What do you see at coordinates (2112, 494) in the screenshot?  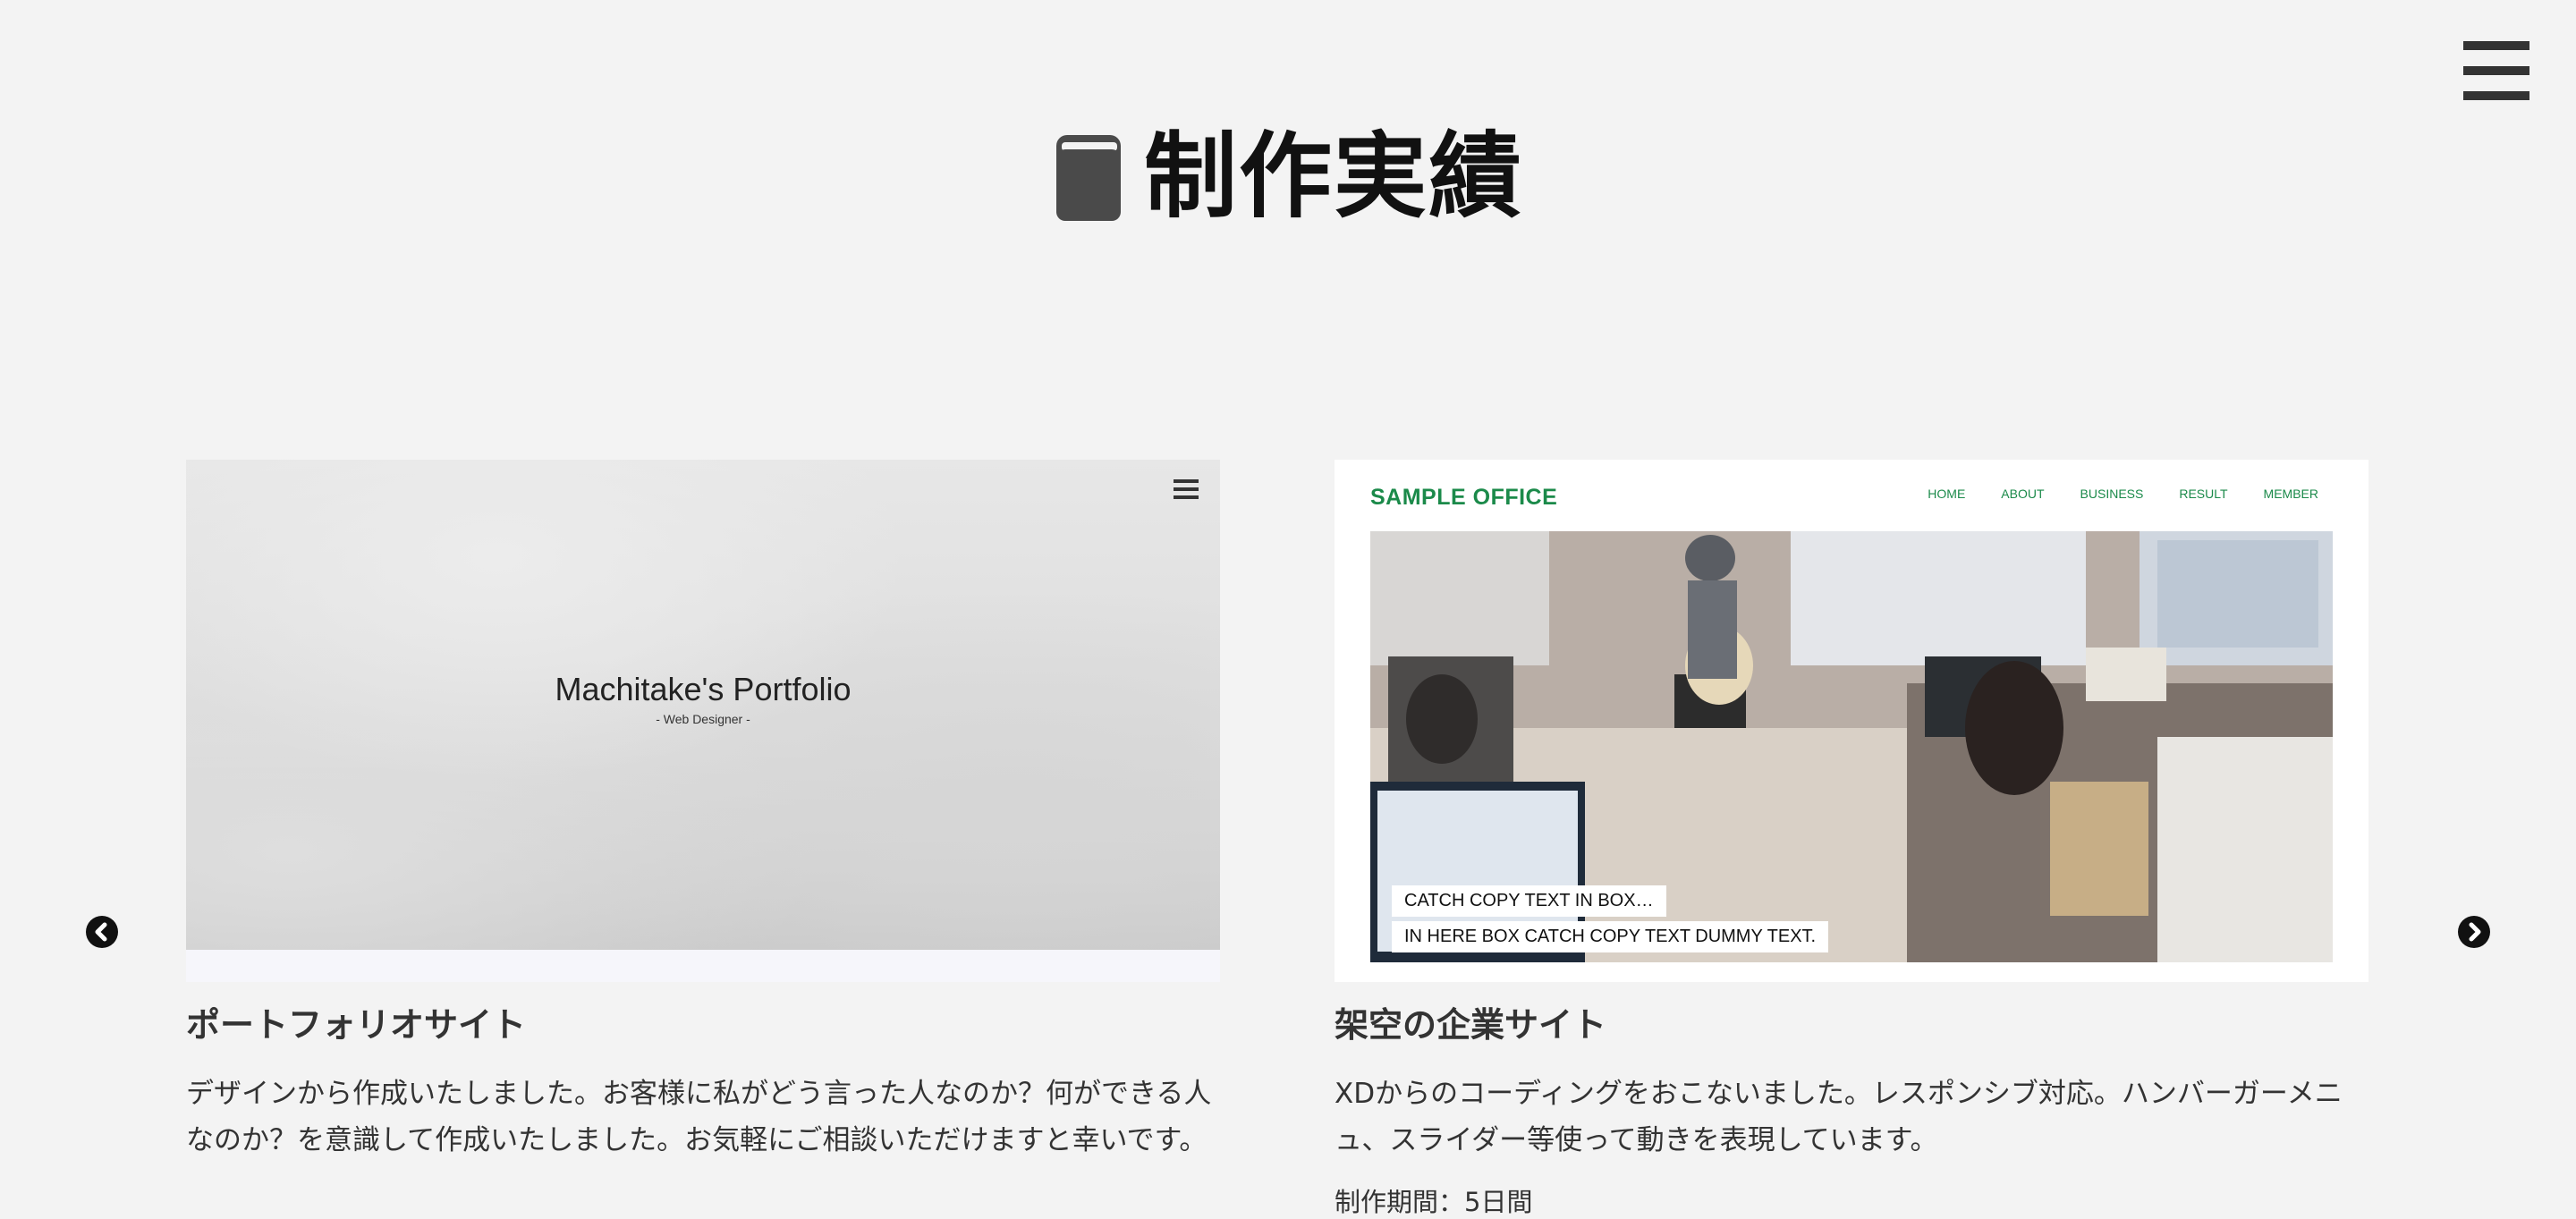 I see `thumbnail-nav-item: BUSINESS` at bounding box center [2112, 494].